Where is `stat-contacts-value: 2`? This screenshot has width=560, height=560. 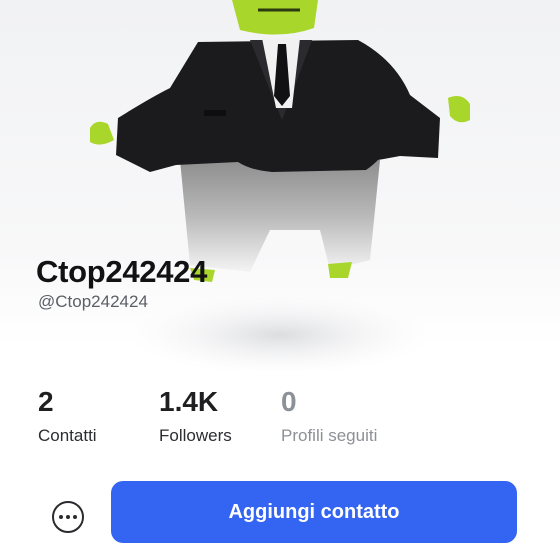
stat-contacts-value: 2 is located at coordinates (46, 401).